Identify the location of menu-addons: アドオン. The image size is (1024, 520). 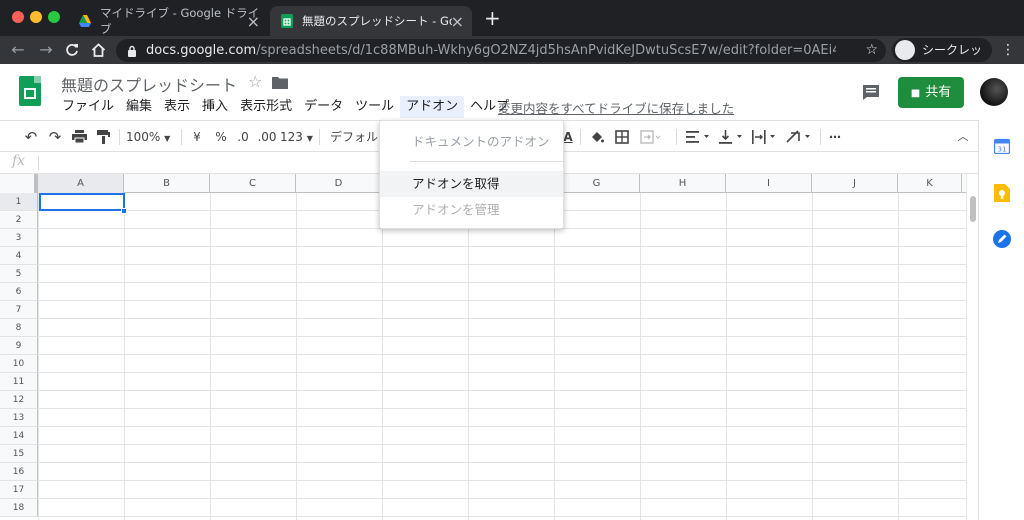
(432, 107).